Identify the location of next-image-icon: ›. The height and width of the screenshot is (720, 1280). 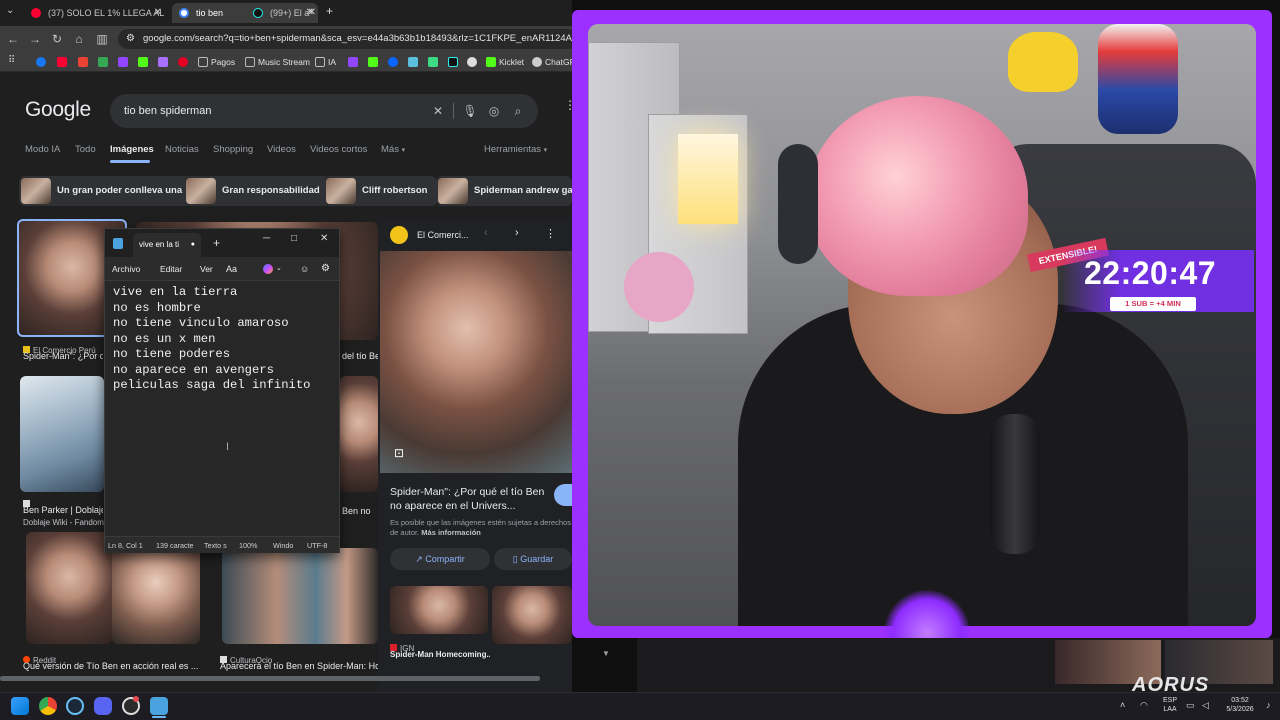
(517, 233).